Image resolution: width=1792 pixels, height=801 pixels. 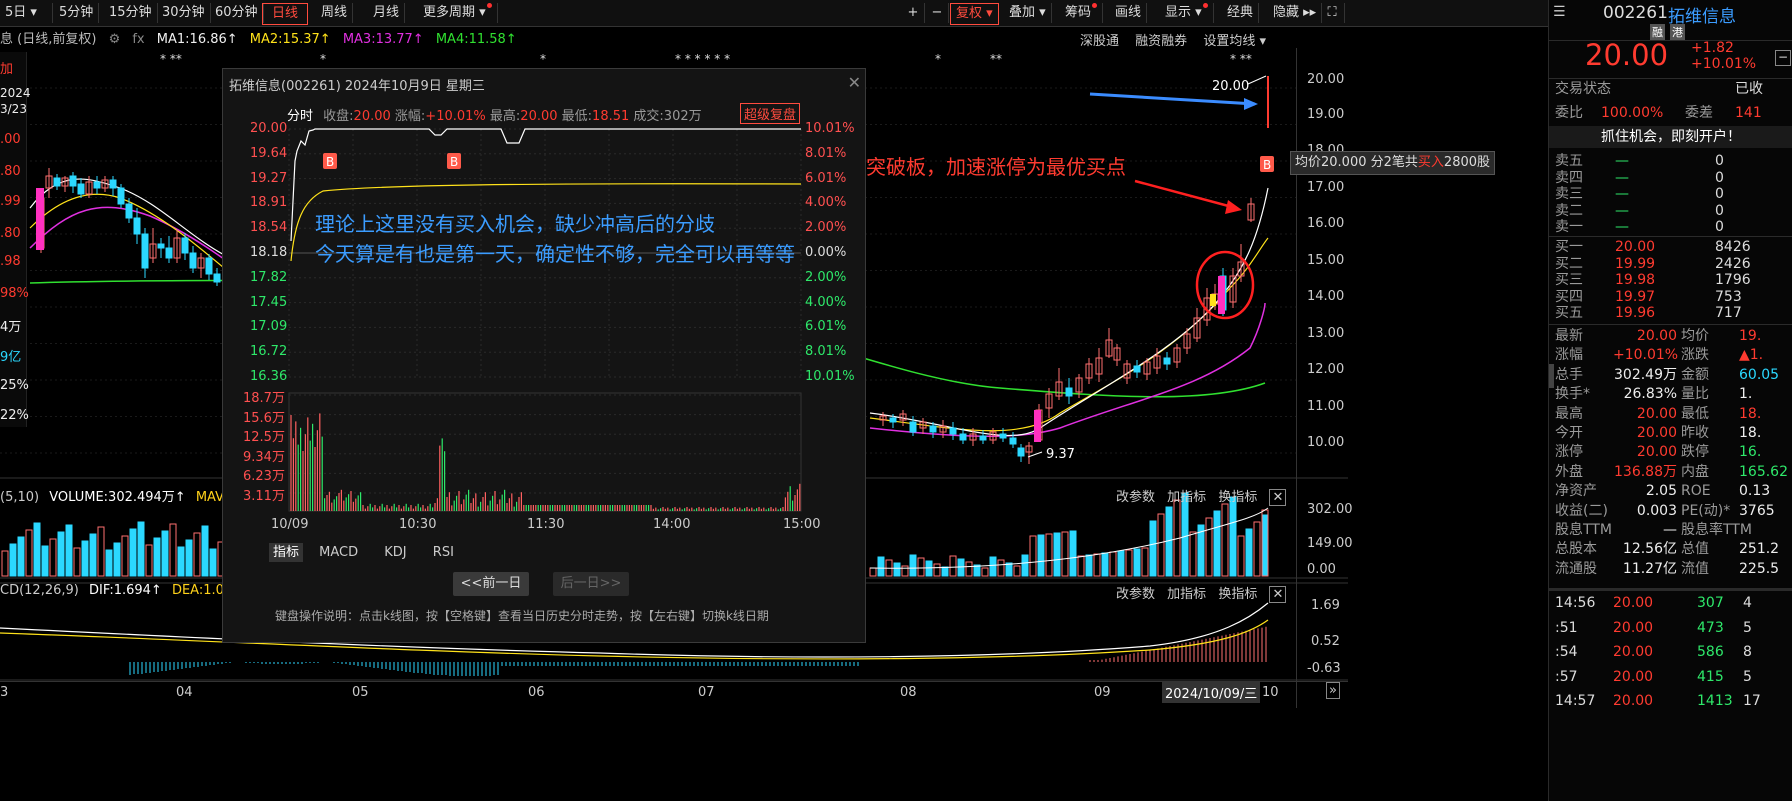 I want to click on left-info-9: 4万, so click(x=11, y=327).